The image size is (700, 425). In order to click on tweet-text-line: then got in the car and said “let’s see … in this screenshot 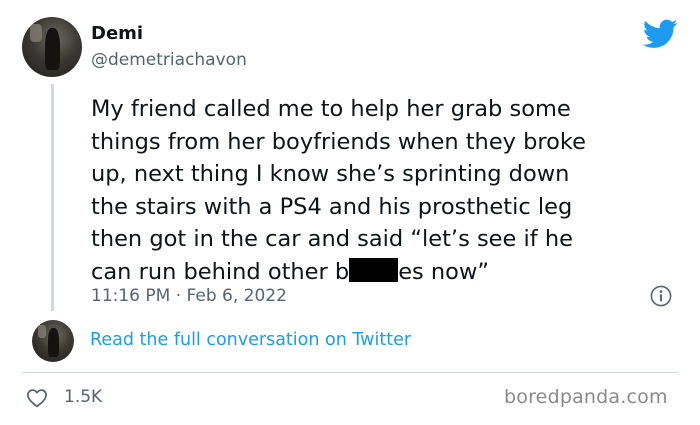, I will do `click(332, 239)`.